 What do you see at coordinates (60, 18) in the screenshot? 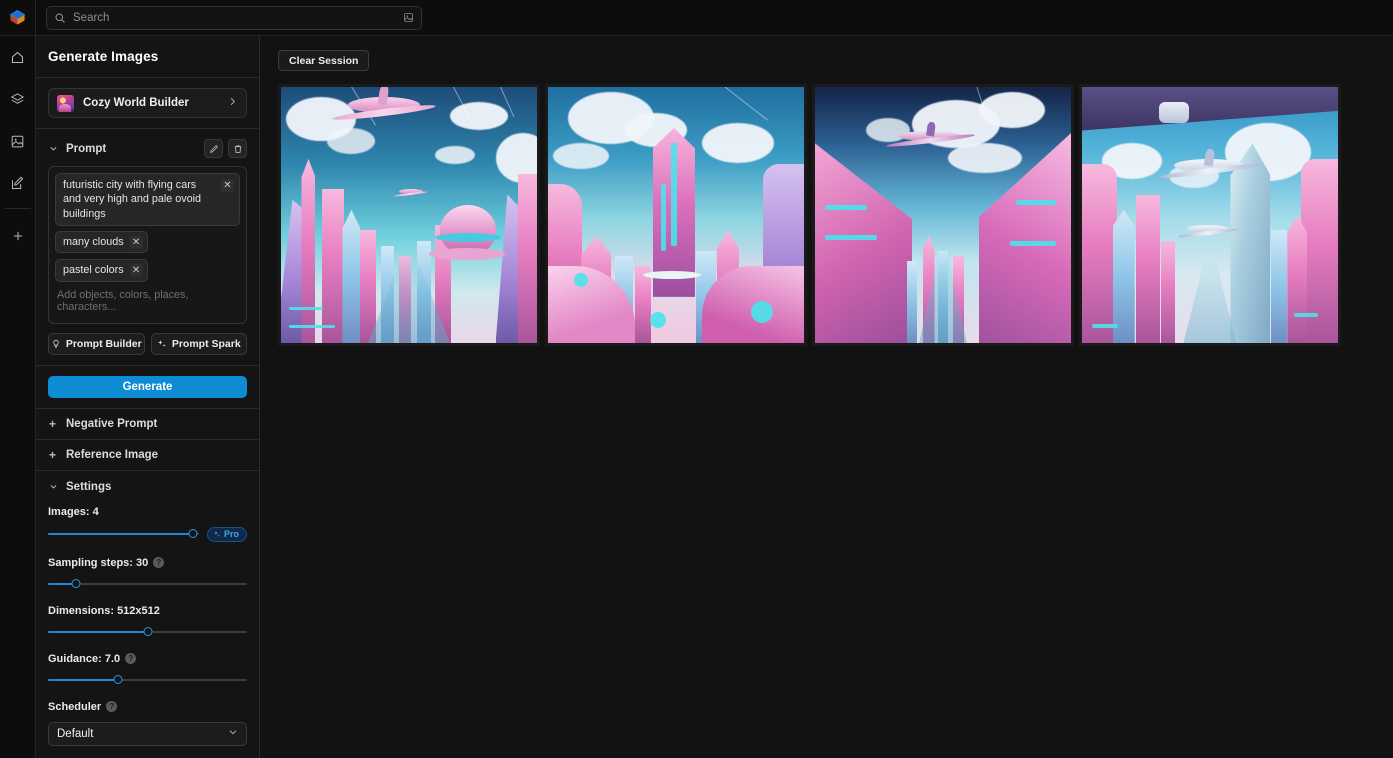
I see `search-icon` at bounding box center [60, 18].